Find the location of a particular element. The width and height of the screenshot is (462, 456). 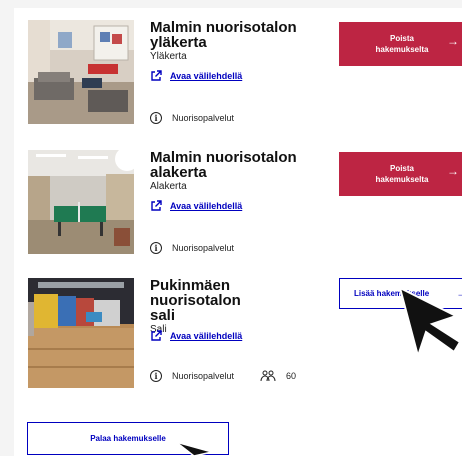

capacity-value: 60 is located at coordinates (291, 376).